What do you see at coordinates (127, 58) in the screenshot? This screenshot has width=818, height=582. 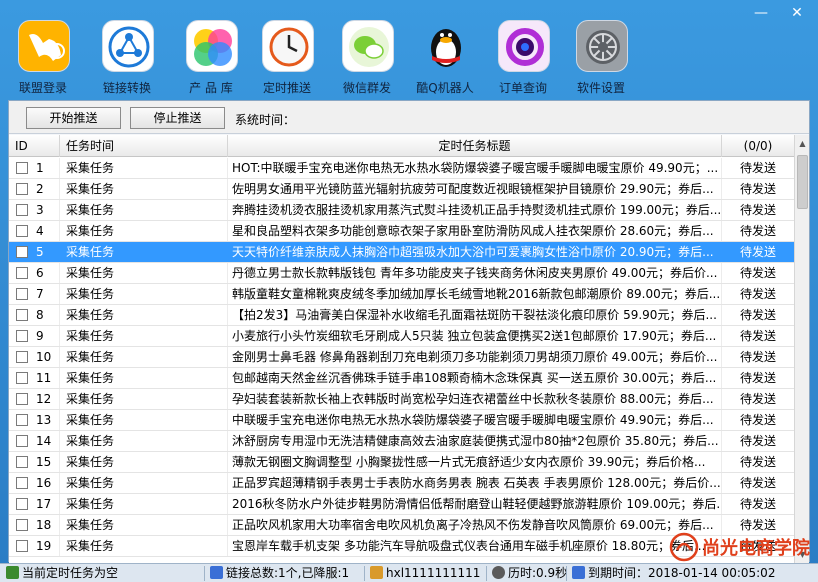 I see `toolbar-item-link-convert: 链接转换` at bounding box center [127, 58].